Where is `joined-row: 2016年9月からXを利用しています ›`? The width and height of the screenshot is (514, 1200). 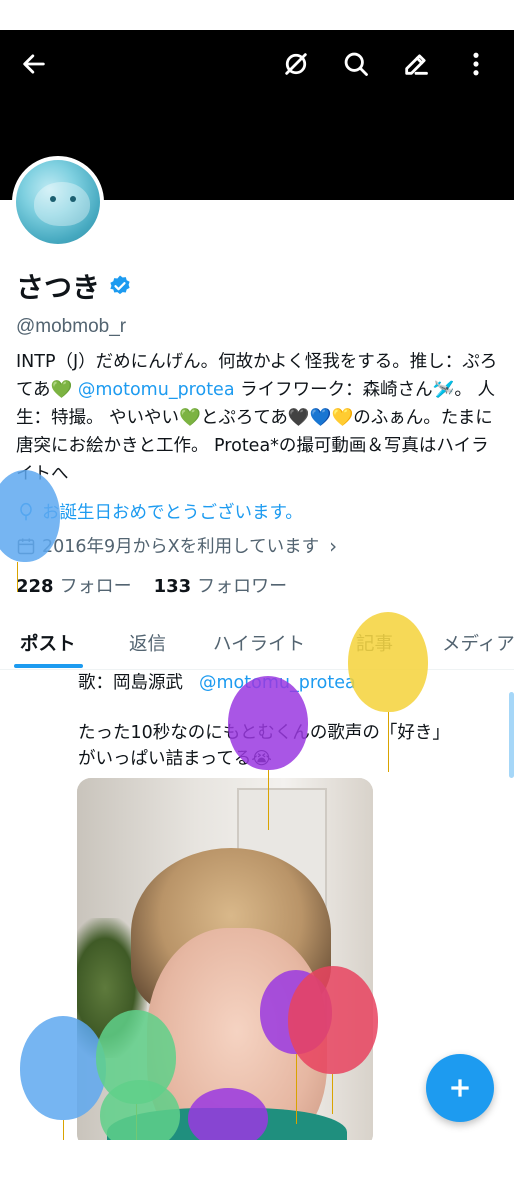
joined-row: 2016年9月からXを利用しています › is located at coordinates (176, 545).